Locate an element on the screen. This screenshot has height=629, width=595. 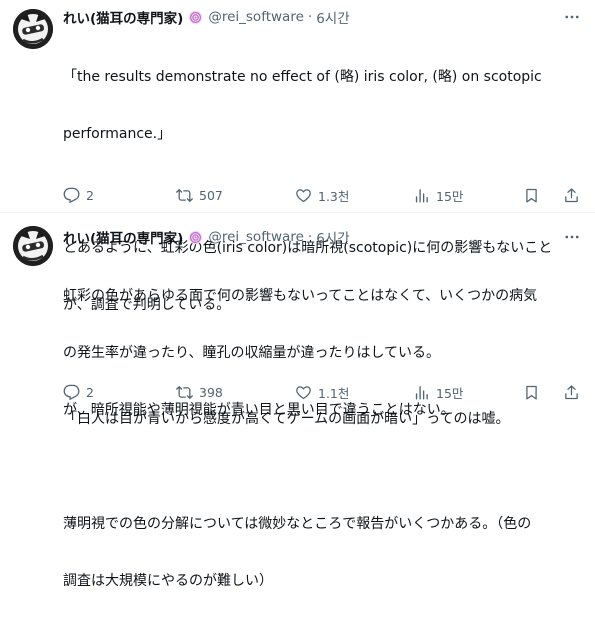
action-bar: 2 507 1.3천 15만 is located at coordinates (323, 195).